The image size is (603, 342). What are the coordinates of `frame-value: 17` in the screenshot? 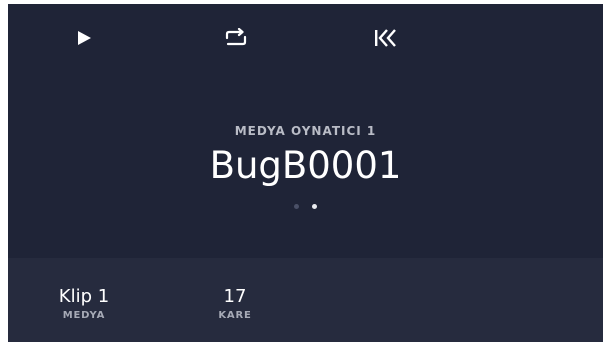 It's located at (235, 296).